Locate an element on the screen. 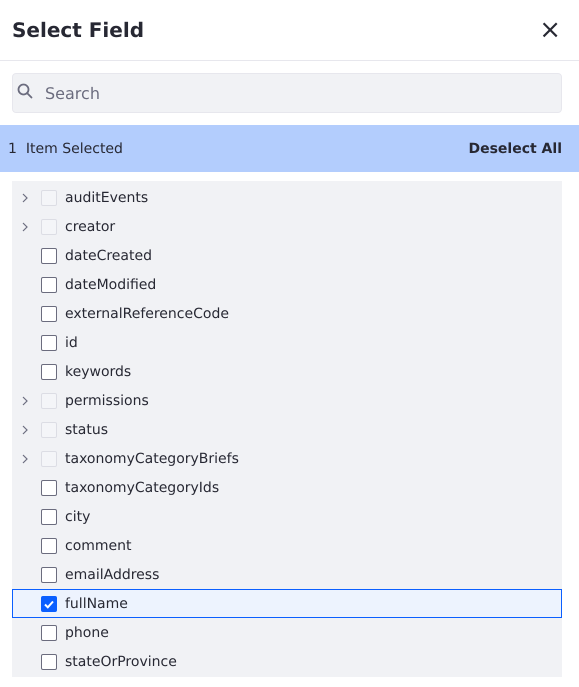 This screenshot has width=579, height=687. field-name: creator is located at coordinates (90, 226).